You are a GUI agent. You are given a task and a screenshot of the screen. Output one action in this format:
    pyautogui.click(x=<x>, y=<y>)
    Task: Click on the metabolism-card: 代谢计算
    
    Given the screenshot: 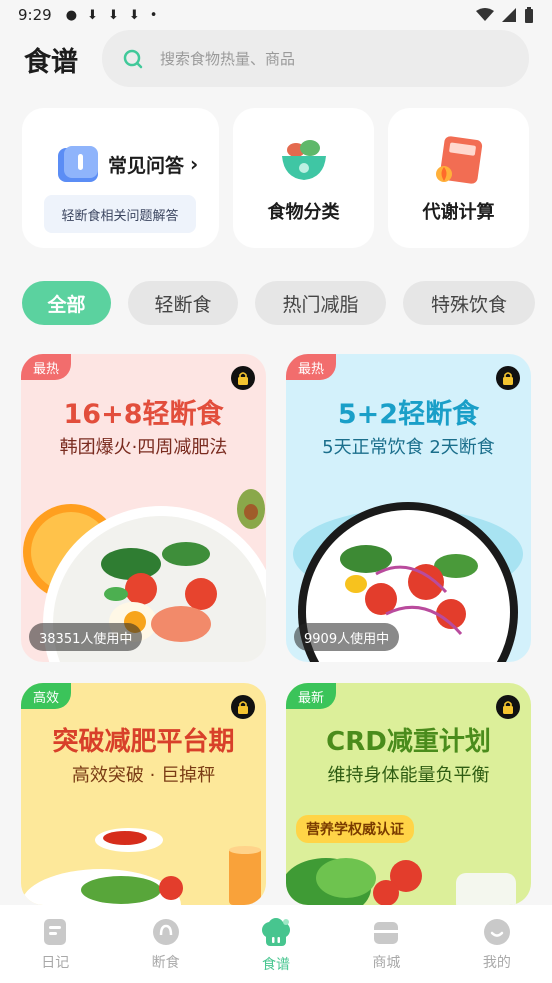 What is the action you would take?
    pyautogui.click(x=458, y=178)
    